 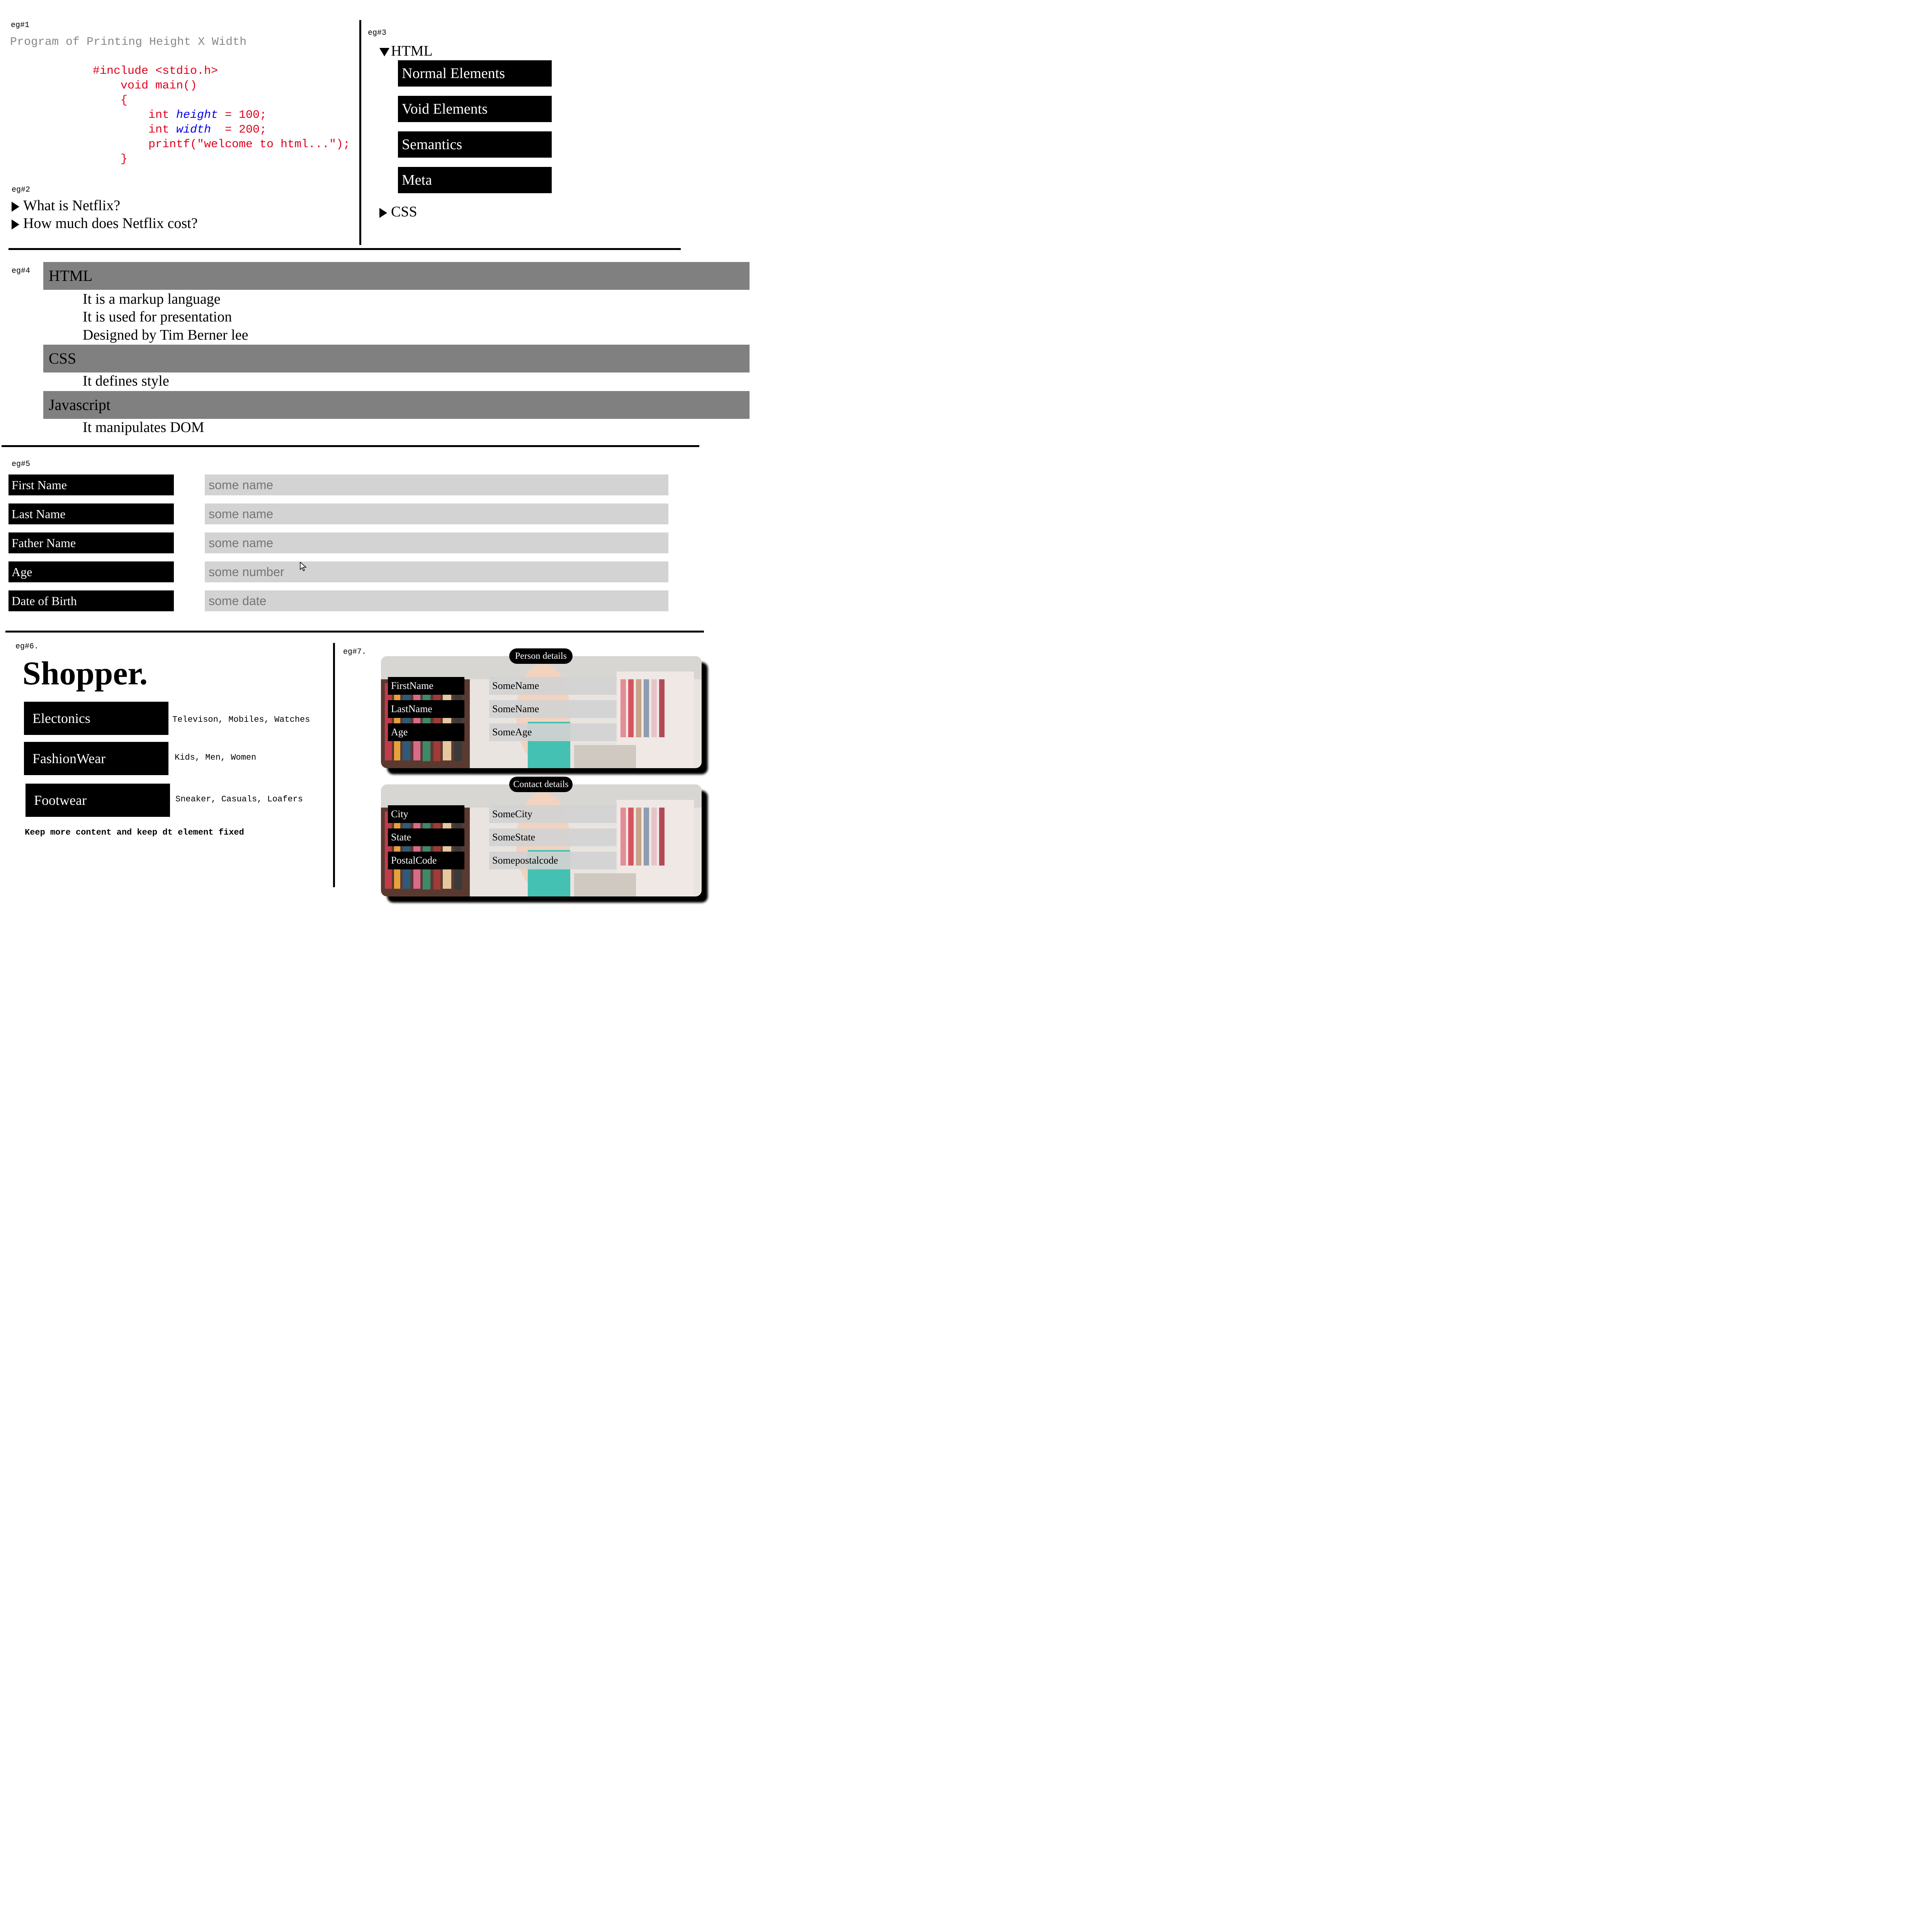 I want to click on code-include: #include <stdio.h>, so click(x=155, y=71).